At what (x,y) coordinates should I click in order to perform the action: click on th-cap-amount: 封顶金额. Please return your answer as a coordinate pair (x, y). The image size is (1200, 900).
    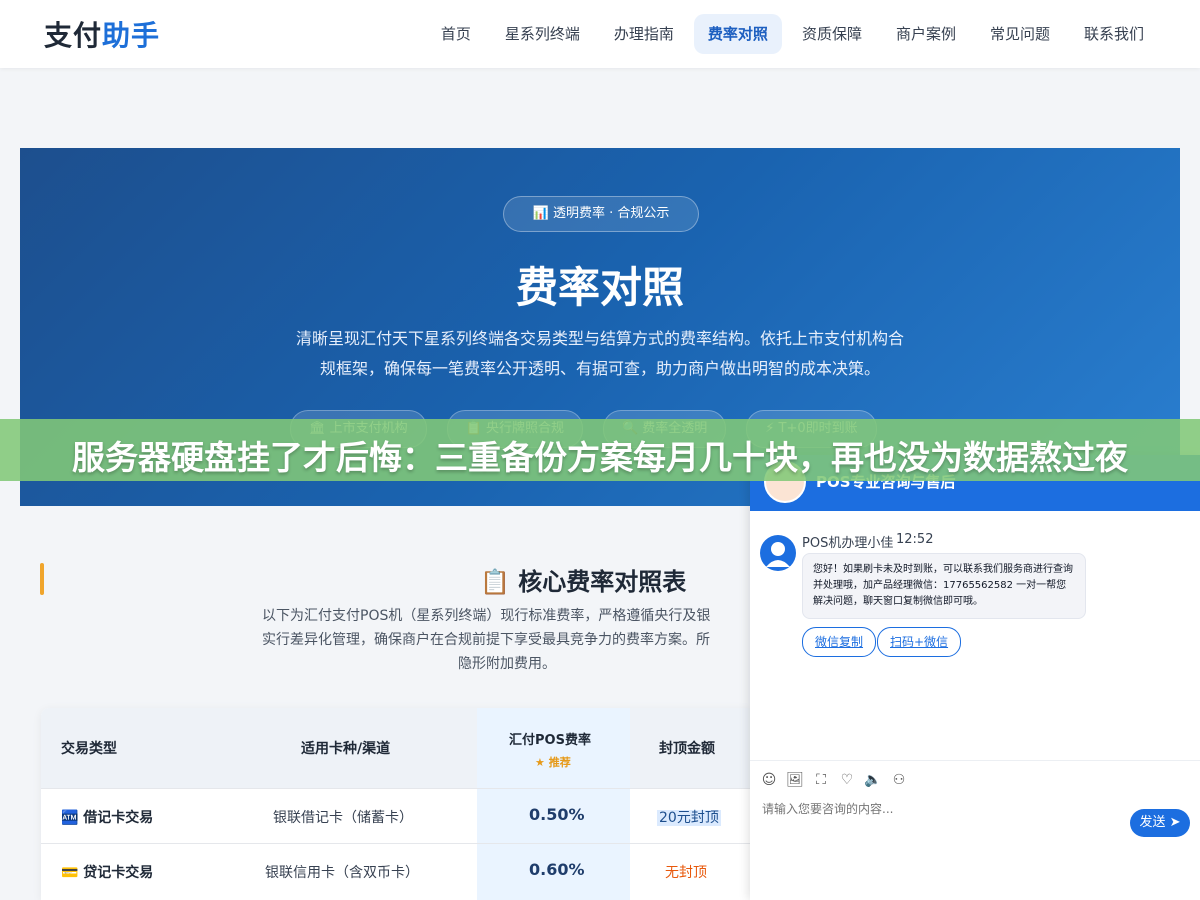
    Looking at the image, I should click on (687, 749).